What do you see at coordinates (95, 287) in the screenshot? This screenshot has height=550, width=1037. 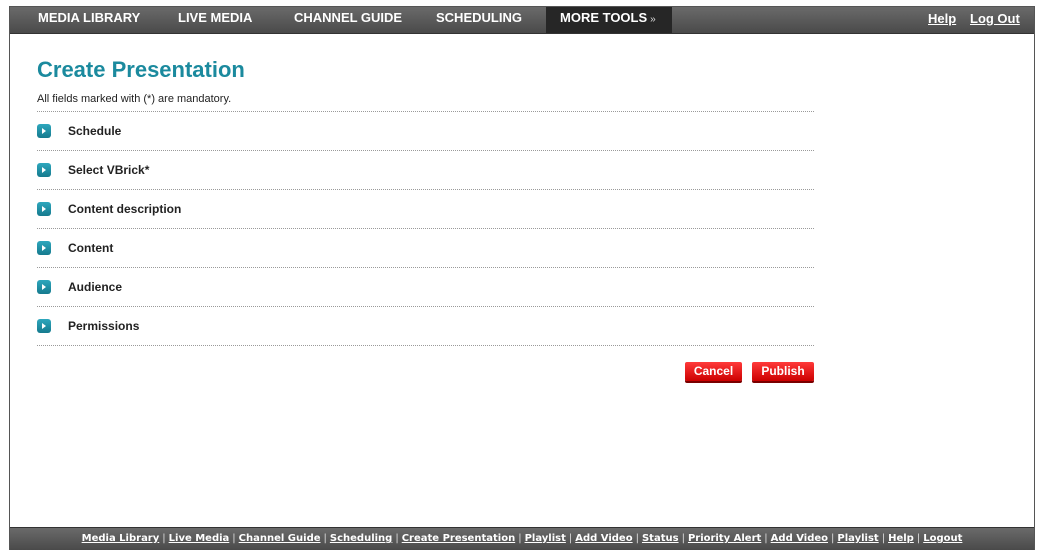 I see `section-label: Audience` at bounding box center [95, 287].